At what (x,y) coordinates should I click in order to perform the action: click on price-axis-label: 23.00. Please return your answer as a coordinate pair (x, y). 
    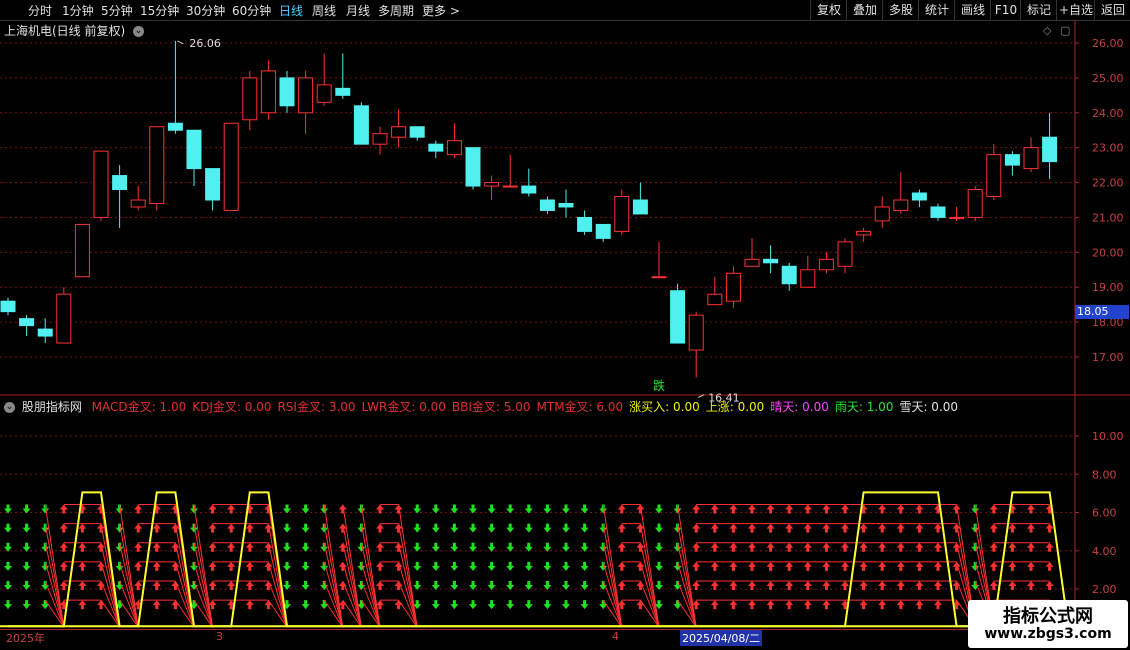
    Looking at the image, I should click on (1108, 148).